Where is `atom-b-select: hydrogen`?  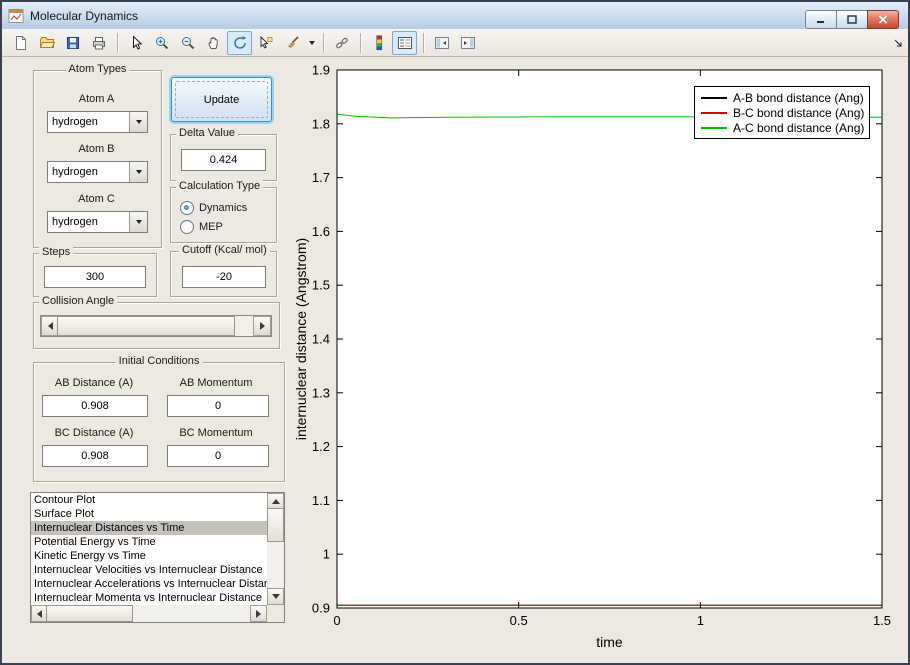 atom-b-select: hydrogen is located at coordinates (97, 172).